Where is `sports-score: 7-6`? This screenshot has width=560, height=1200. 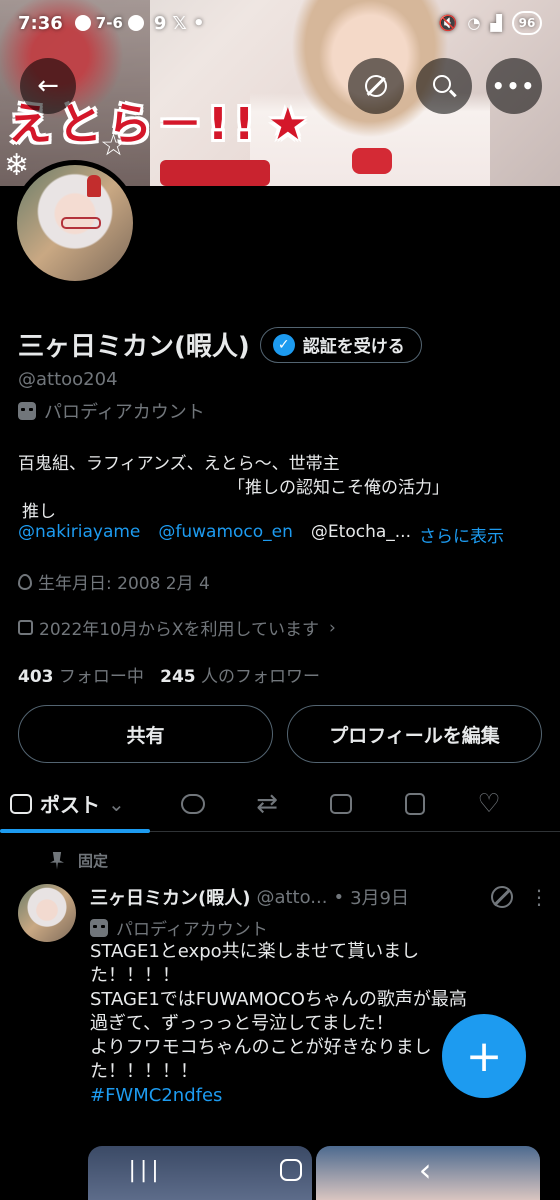 sports-score: 7-6 is located at coordinates (109, 23).